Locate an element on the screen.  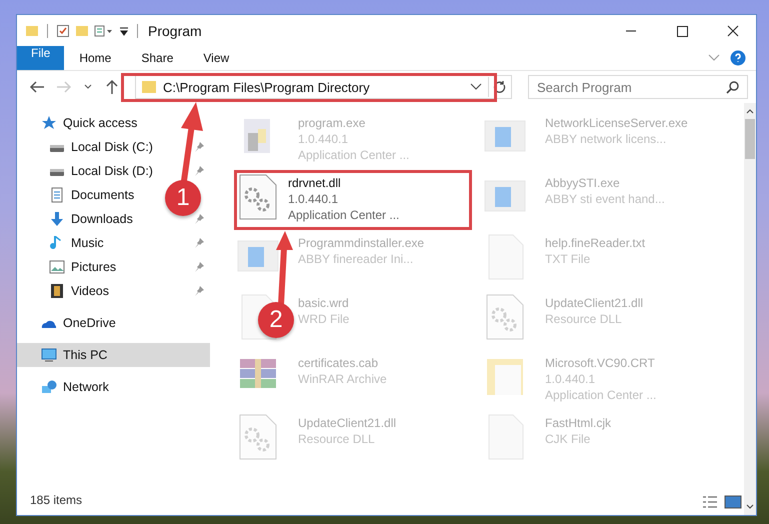
film-icon is located at coordinates (57, 291).